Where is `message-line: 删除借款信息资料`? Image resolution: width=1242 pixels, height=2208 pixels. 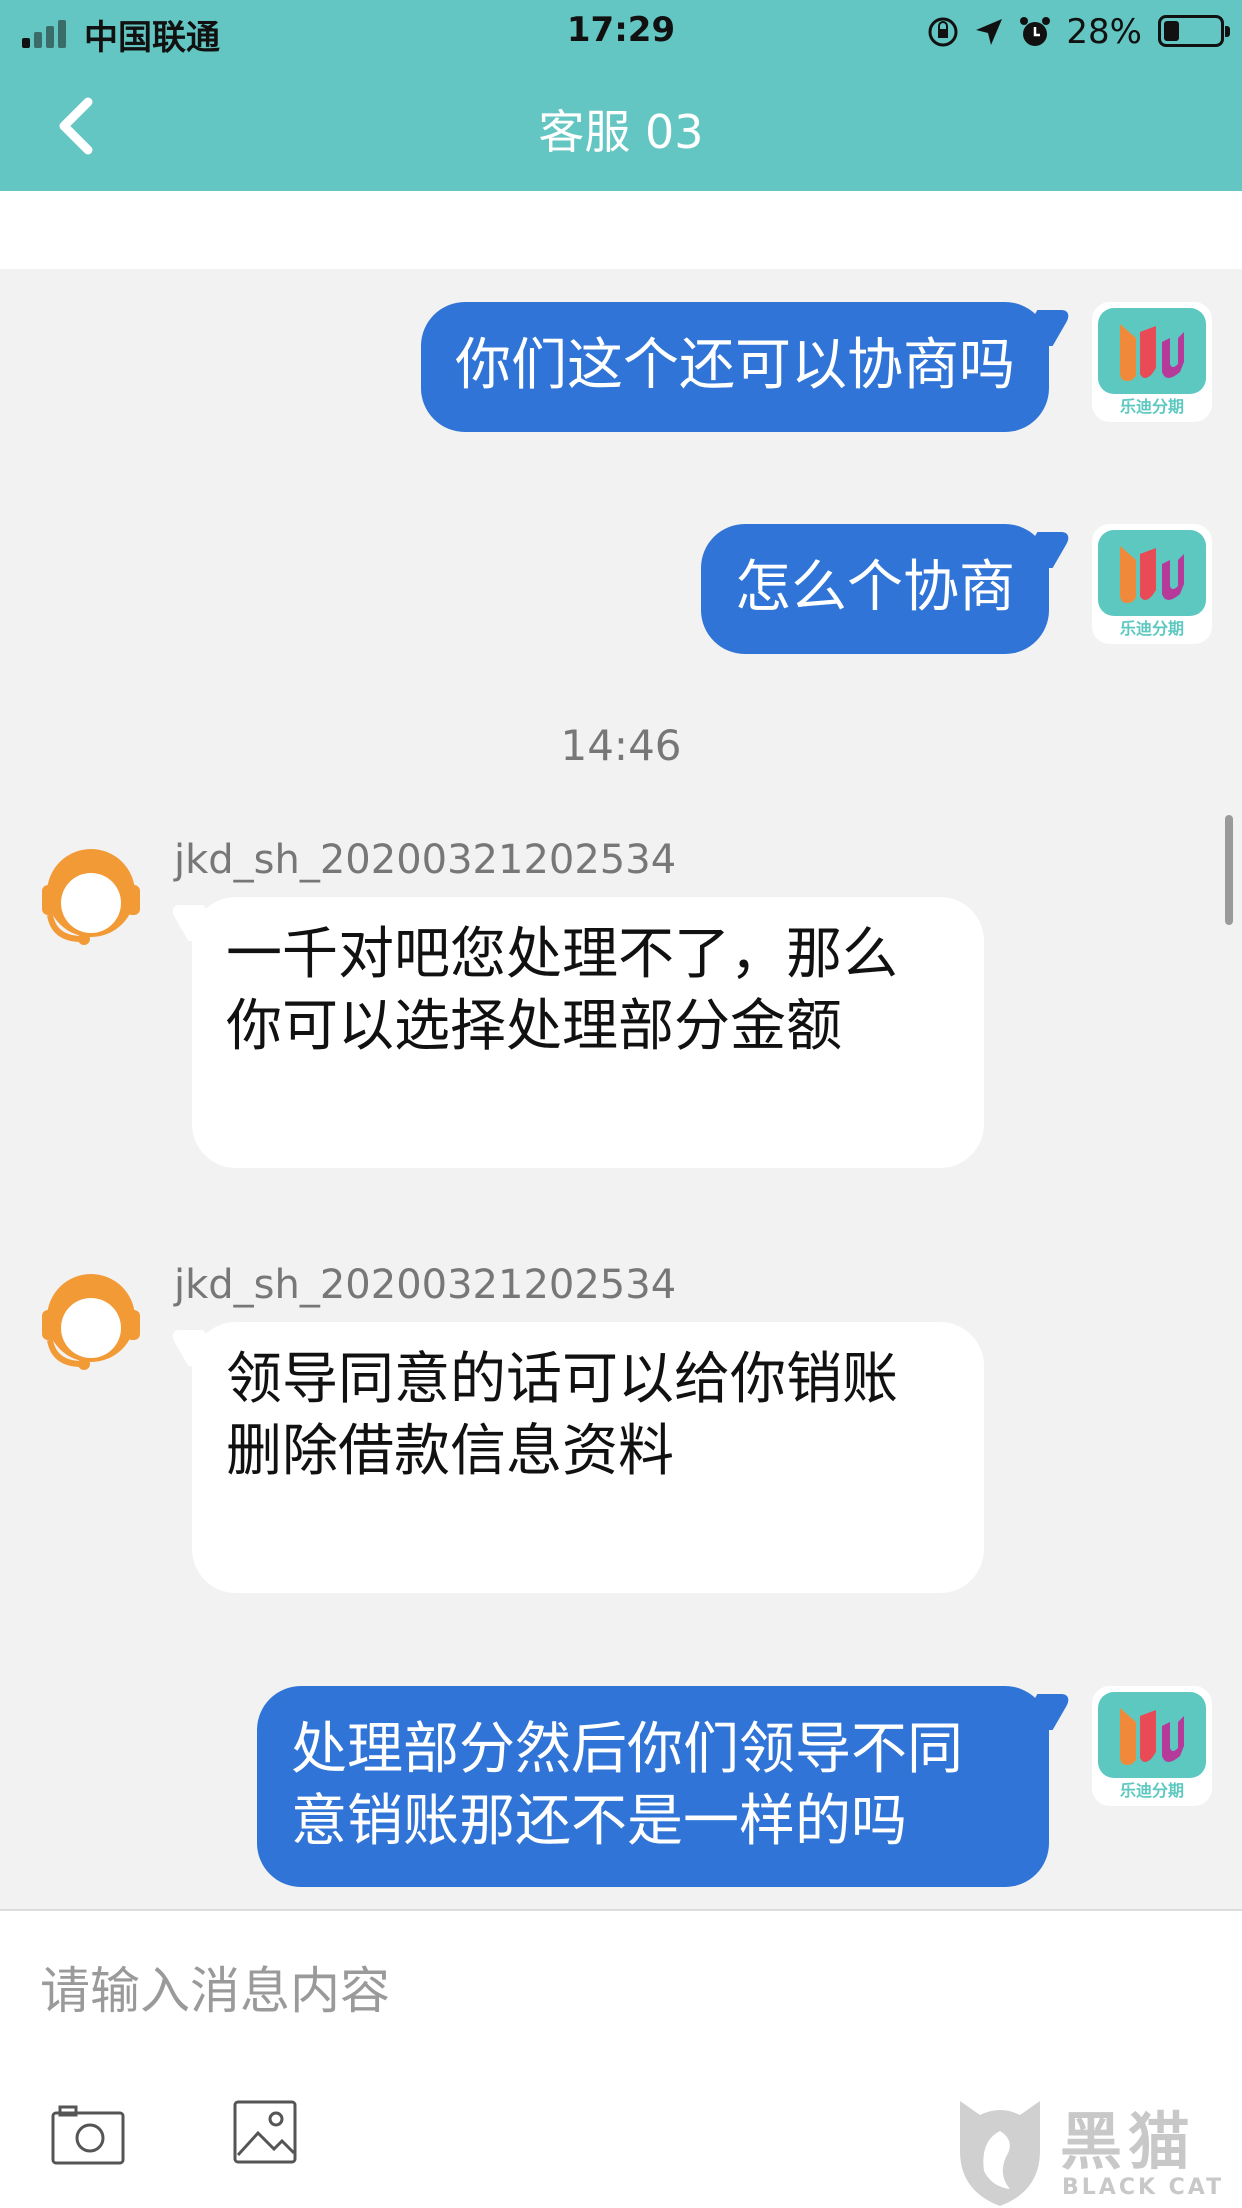 message-line: 删除借款信息资料 is located at coordinates (450, 1451).